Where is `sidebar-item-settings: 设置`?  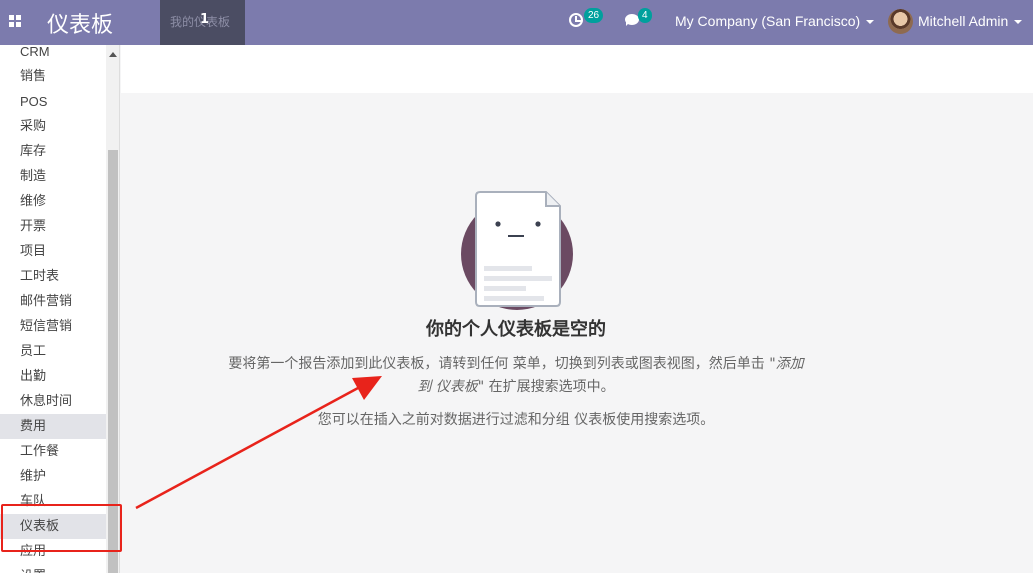 sidebar-item-settings: 设置 is located at coordinates (53, 568).